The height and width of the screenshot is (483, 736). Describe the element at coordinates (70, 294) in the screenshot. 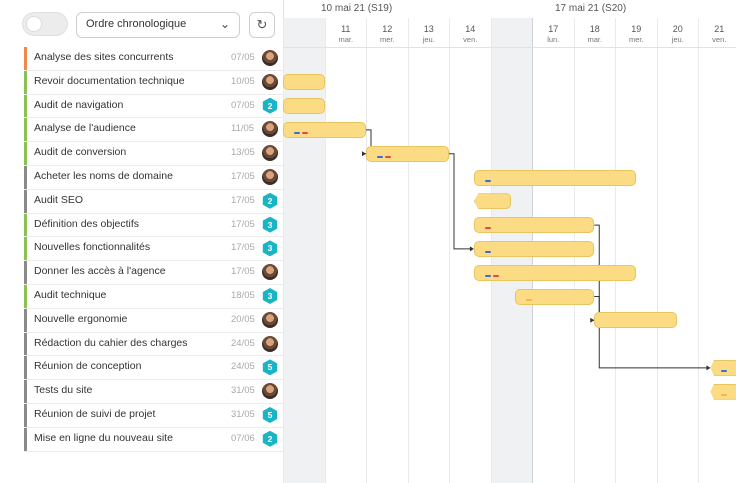

I see `task-name: Audit technique` at that location.